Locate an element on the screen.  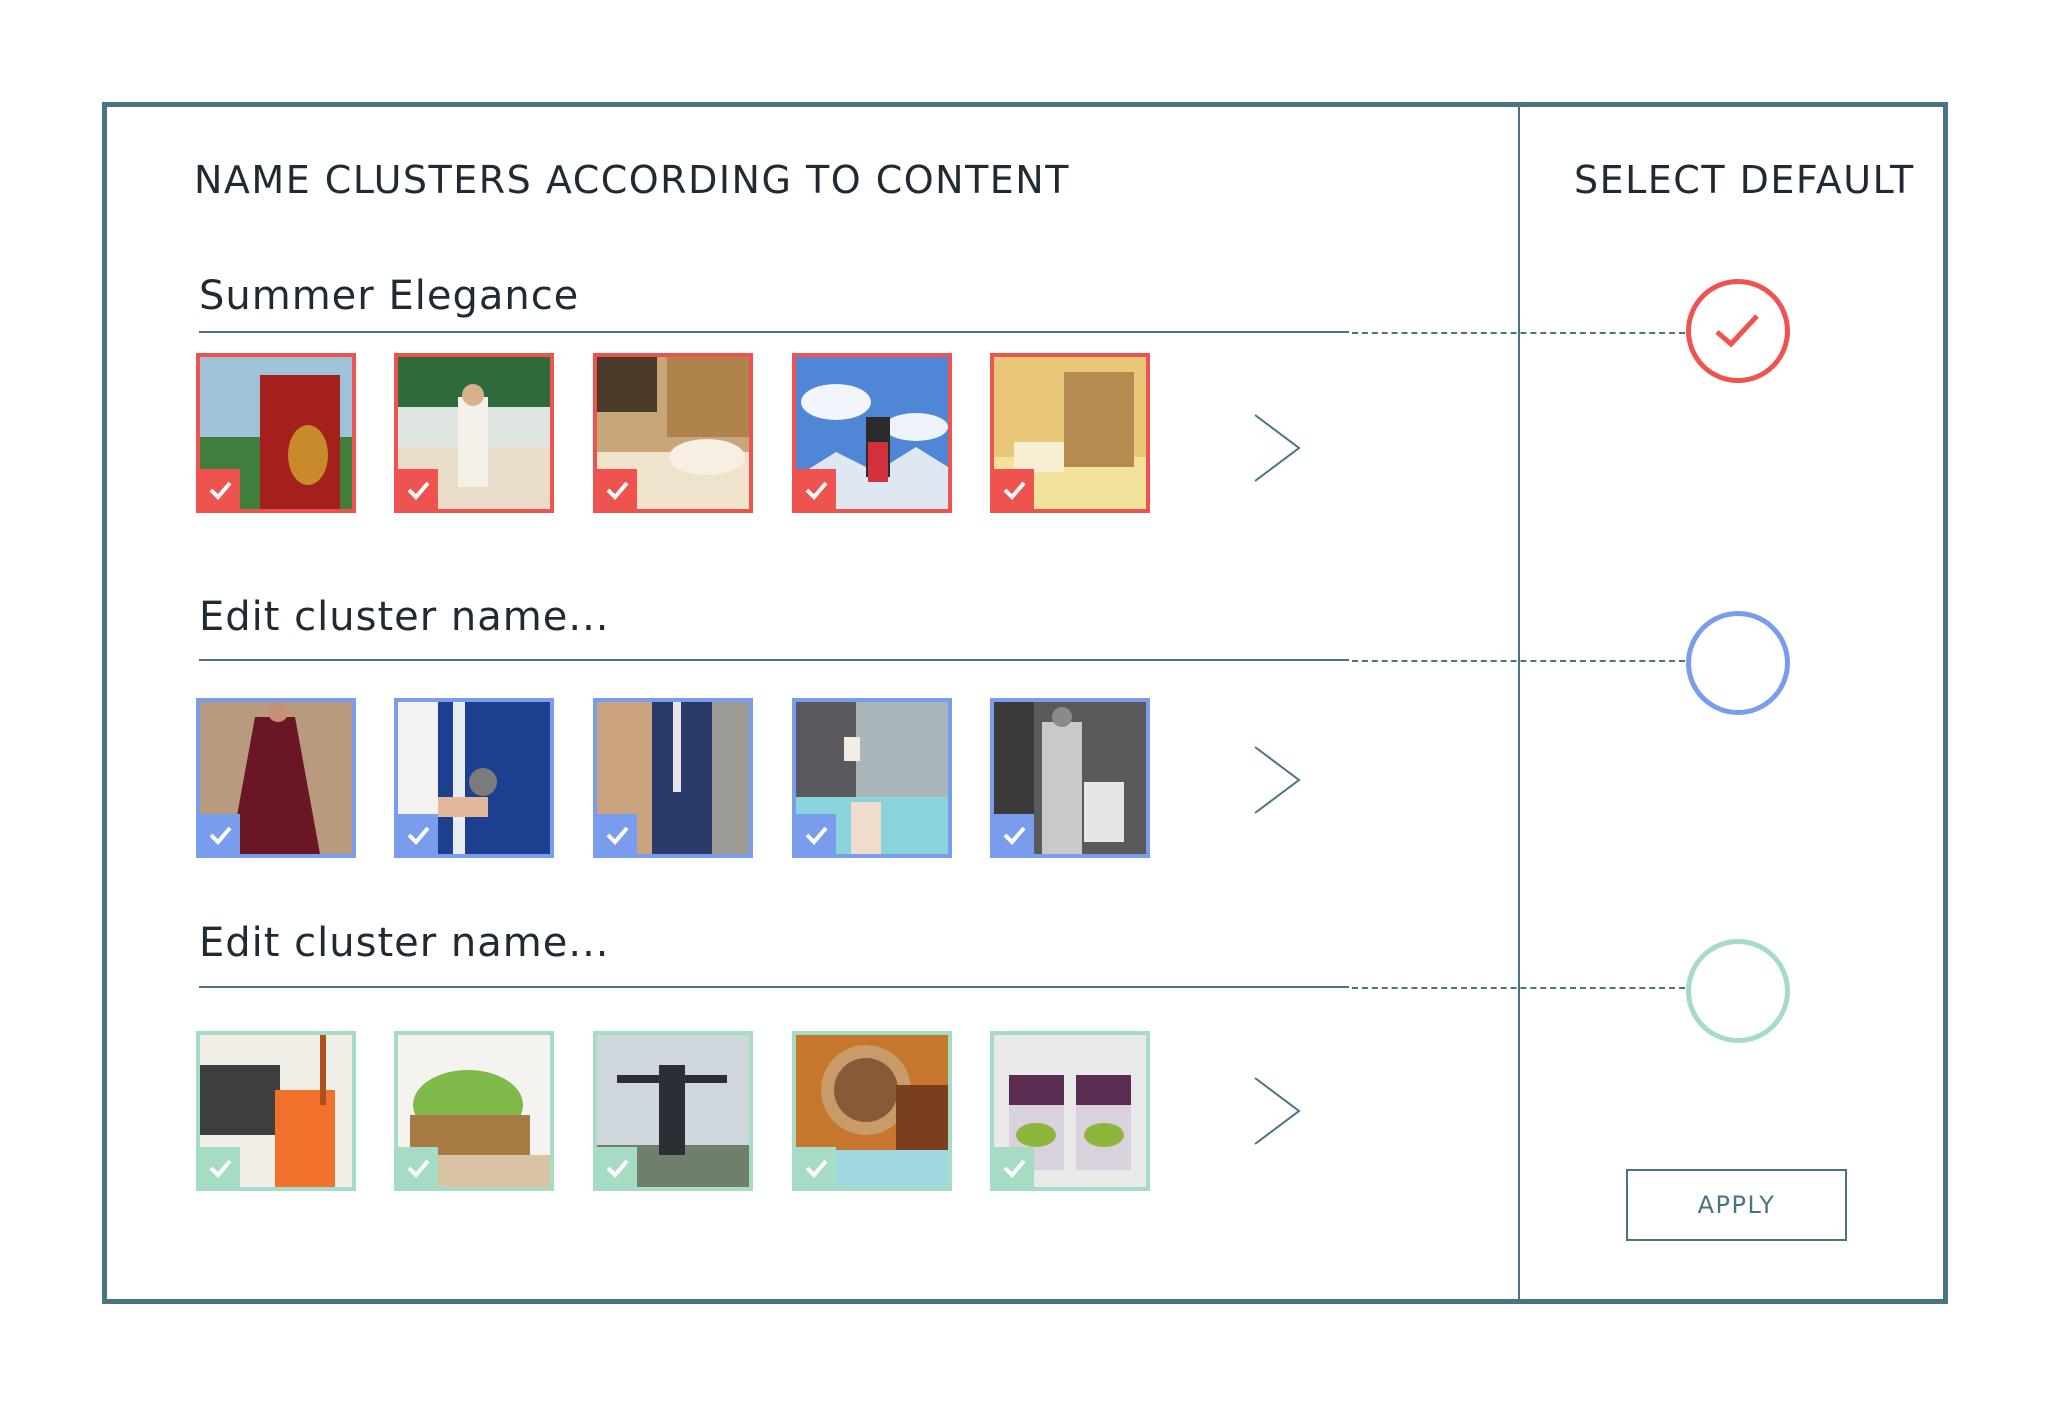
checkmark-icon is located at coordinates (1737, 331).